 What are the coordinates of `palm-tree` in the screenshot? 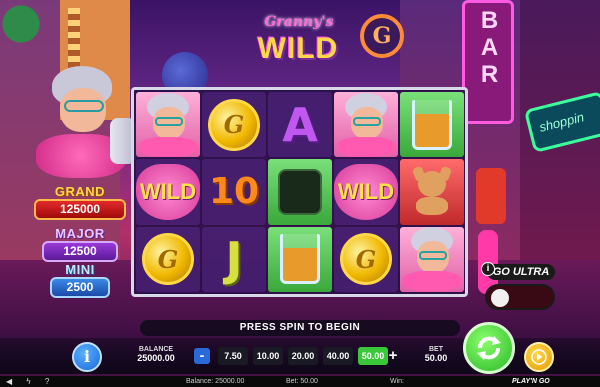 It's located at (35, 30).